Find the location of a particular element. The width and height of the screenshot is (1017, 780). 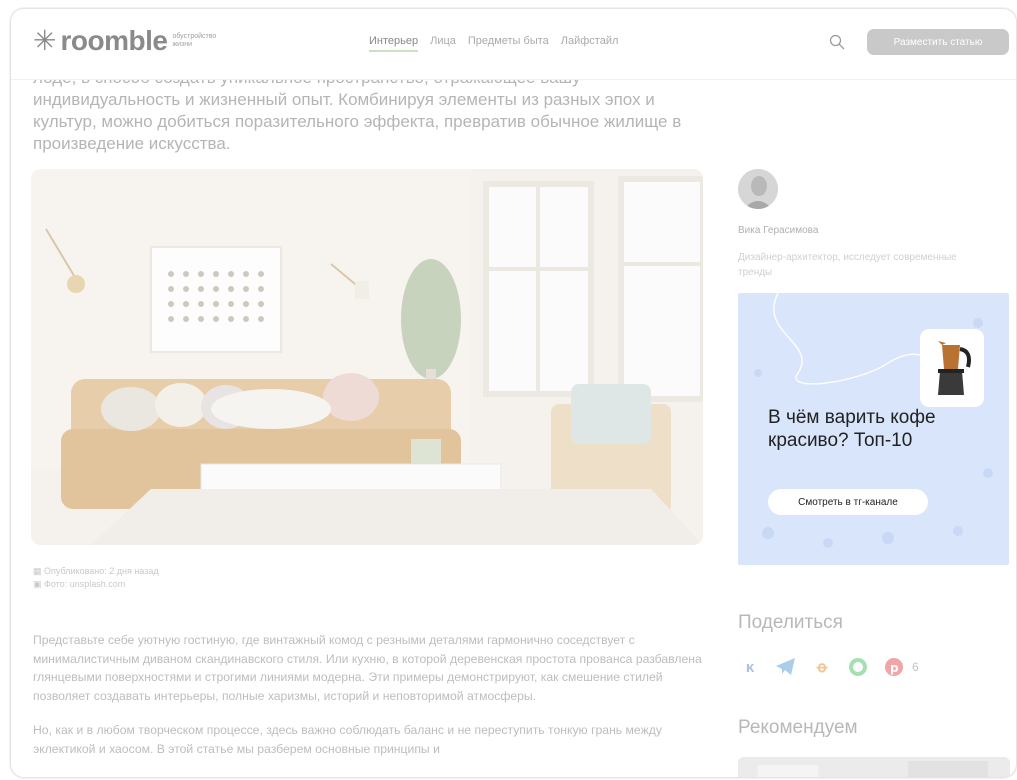

published-text: Опубликовано: 2 дня назад is located at coordinates (101, 571).